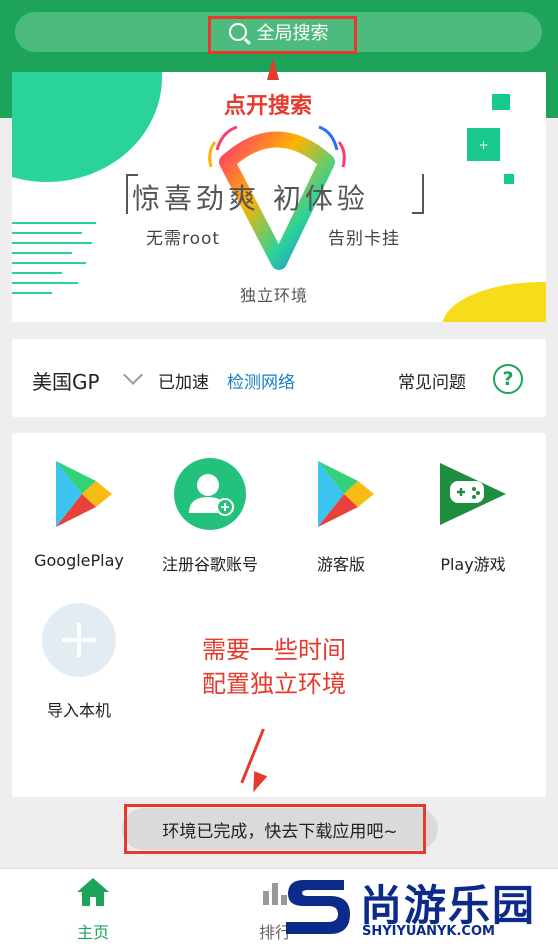 The image size is (558, 944). What do you see at coordinates (92, 932) in the screenshot?
I see `tab-home-label: 主页` at bounding box center [92, 932].